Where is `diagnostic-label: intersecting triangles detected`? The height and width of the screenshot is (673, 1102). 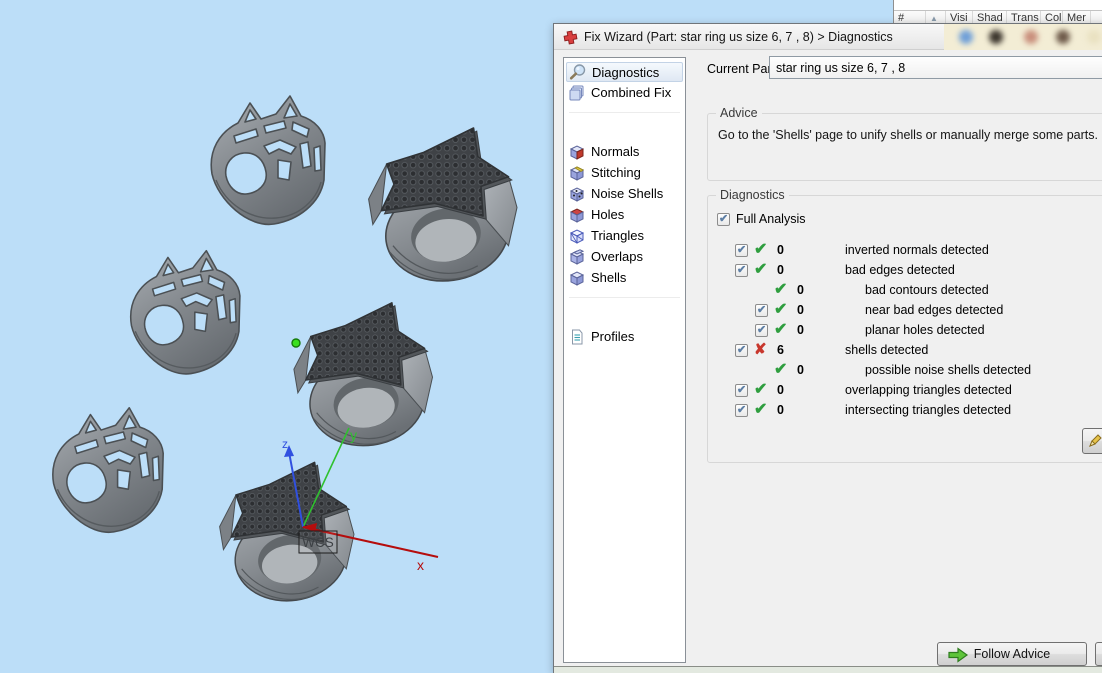
diagnostic-label: intersecting triangles detected is located at coordinates (928, 410).